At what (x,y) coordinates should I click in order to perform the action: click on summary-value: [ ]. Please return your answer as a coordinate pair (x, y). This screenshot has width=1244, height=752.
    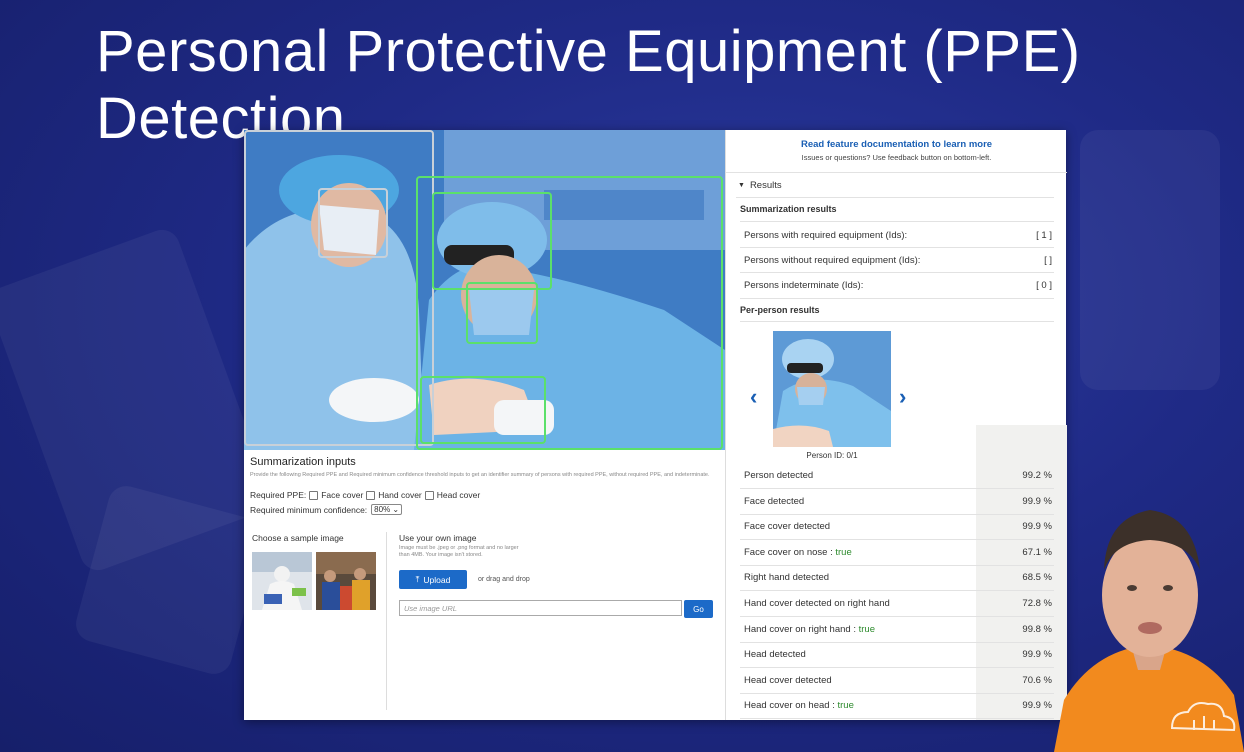
    Looking at the image, I should click on (1048, 260).